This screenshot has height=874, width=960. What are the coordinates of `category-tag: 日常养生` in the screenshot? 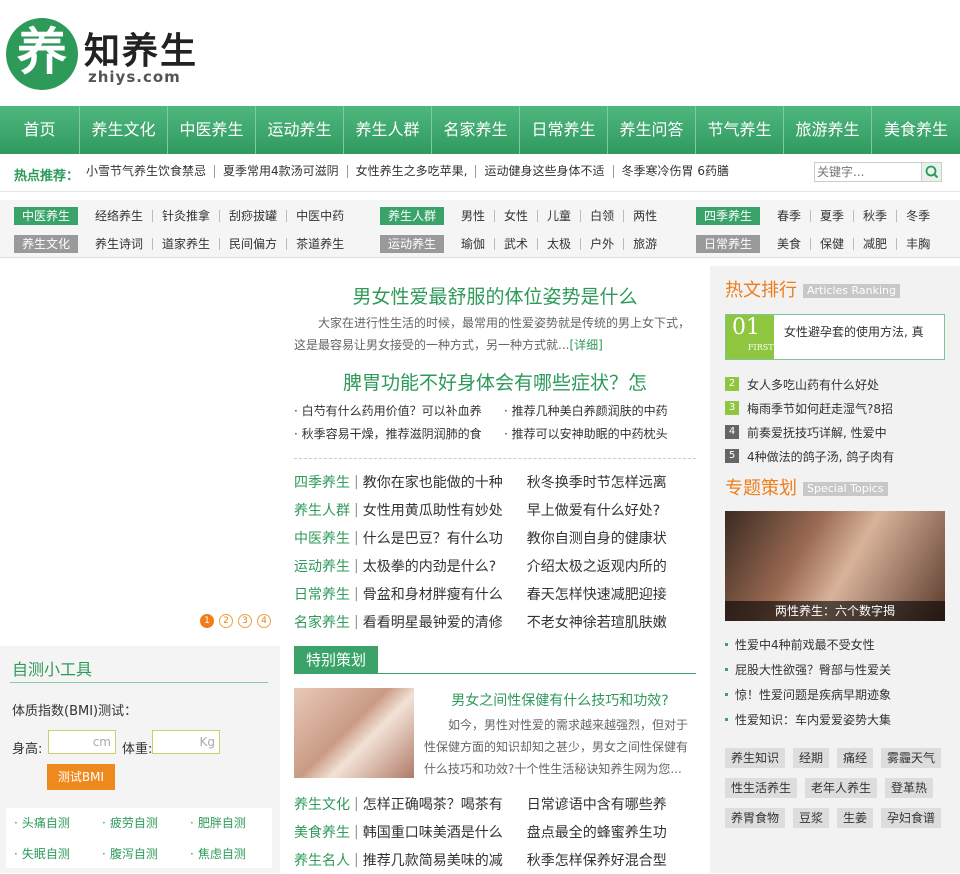 It's located at (728, 244).